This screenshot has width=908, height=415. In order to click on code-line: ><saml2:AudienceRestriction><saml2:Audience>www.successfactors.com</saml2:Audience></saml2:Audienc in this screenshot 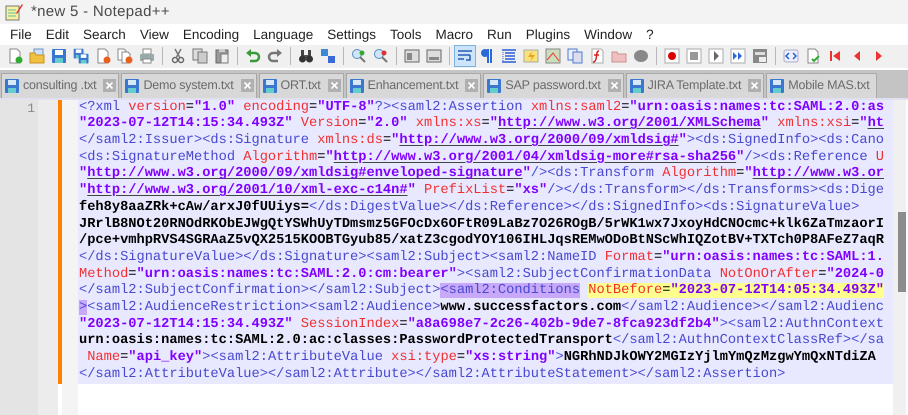, I will do `click(482, 308)`.